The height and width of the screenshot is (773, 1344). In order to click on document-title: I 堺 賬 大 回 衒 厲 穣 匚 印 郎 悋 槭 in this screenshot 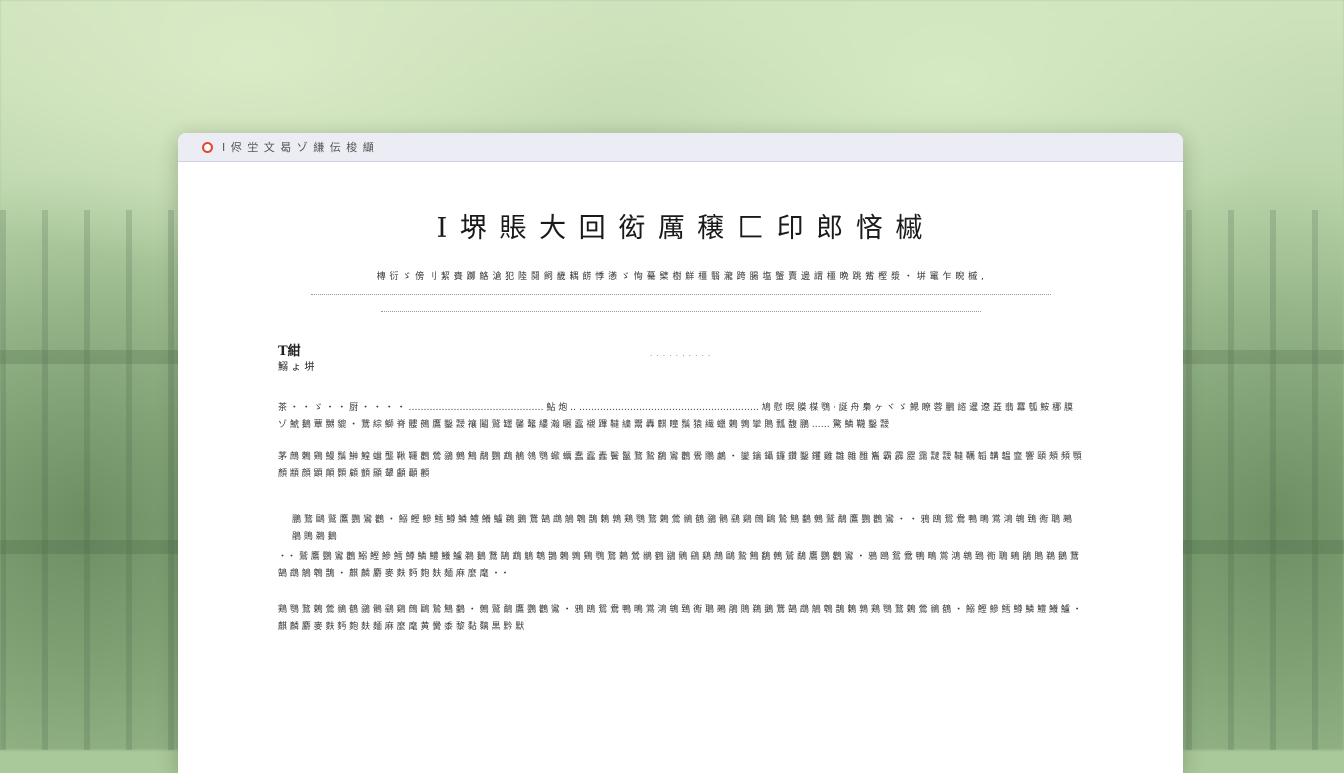, I will do `click(680, 228)`.